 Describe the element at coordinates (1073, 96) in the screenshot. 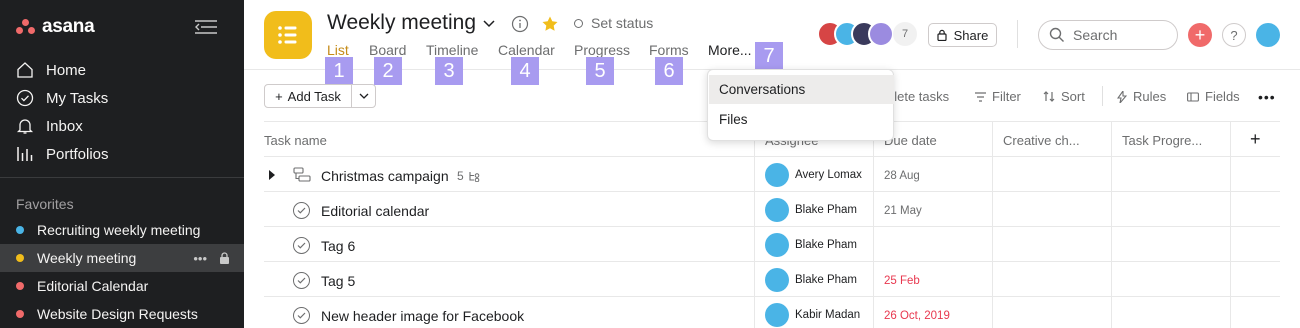

I see `sort-label: Sort` at that location.